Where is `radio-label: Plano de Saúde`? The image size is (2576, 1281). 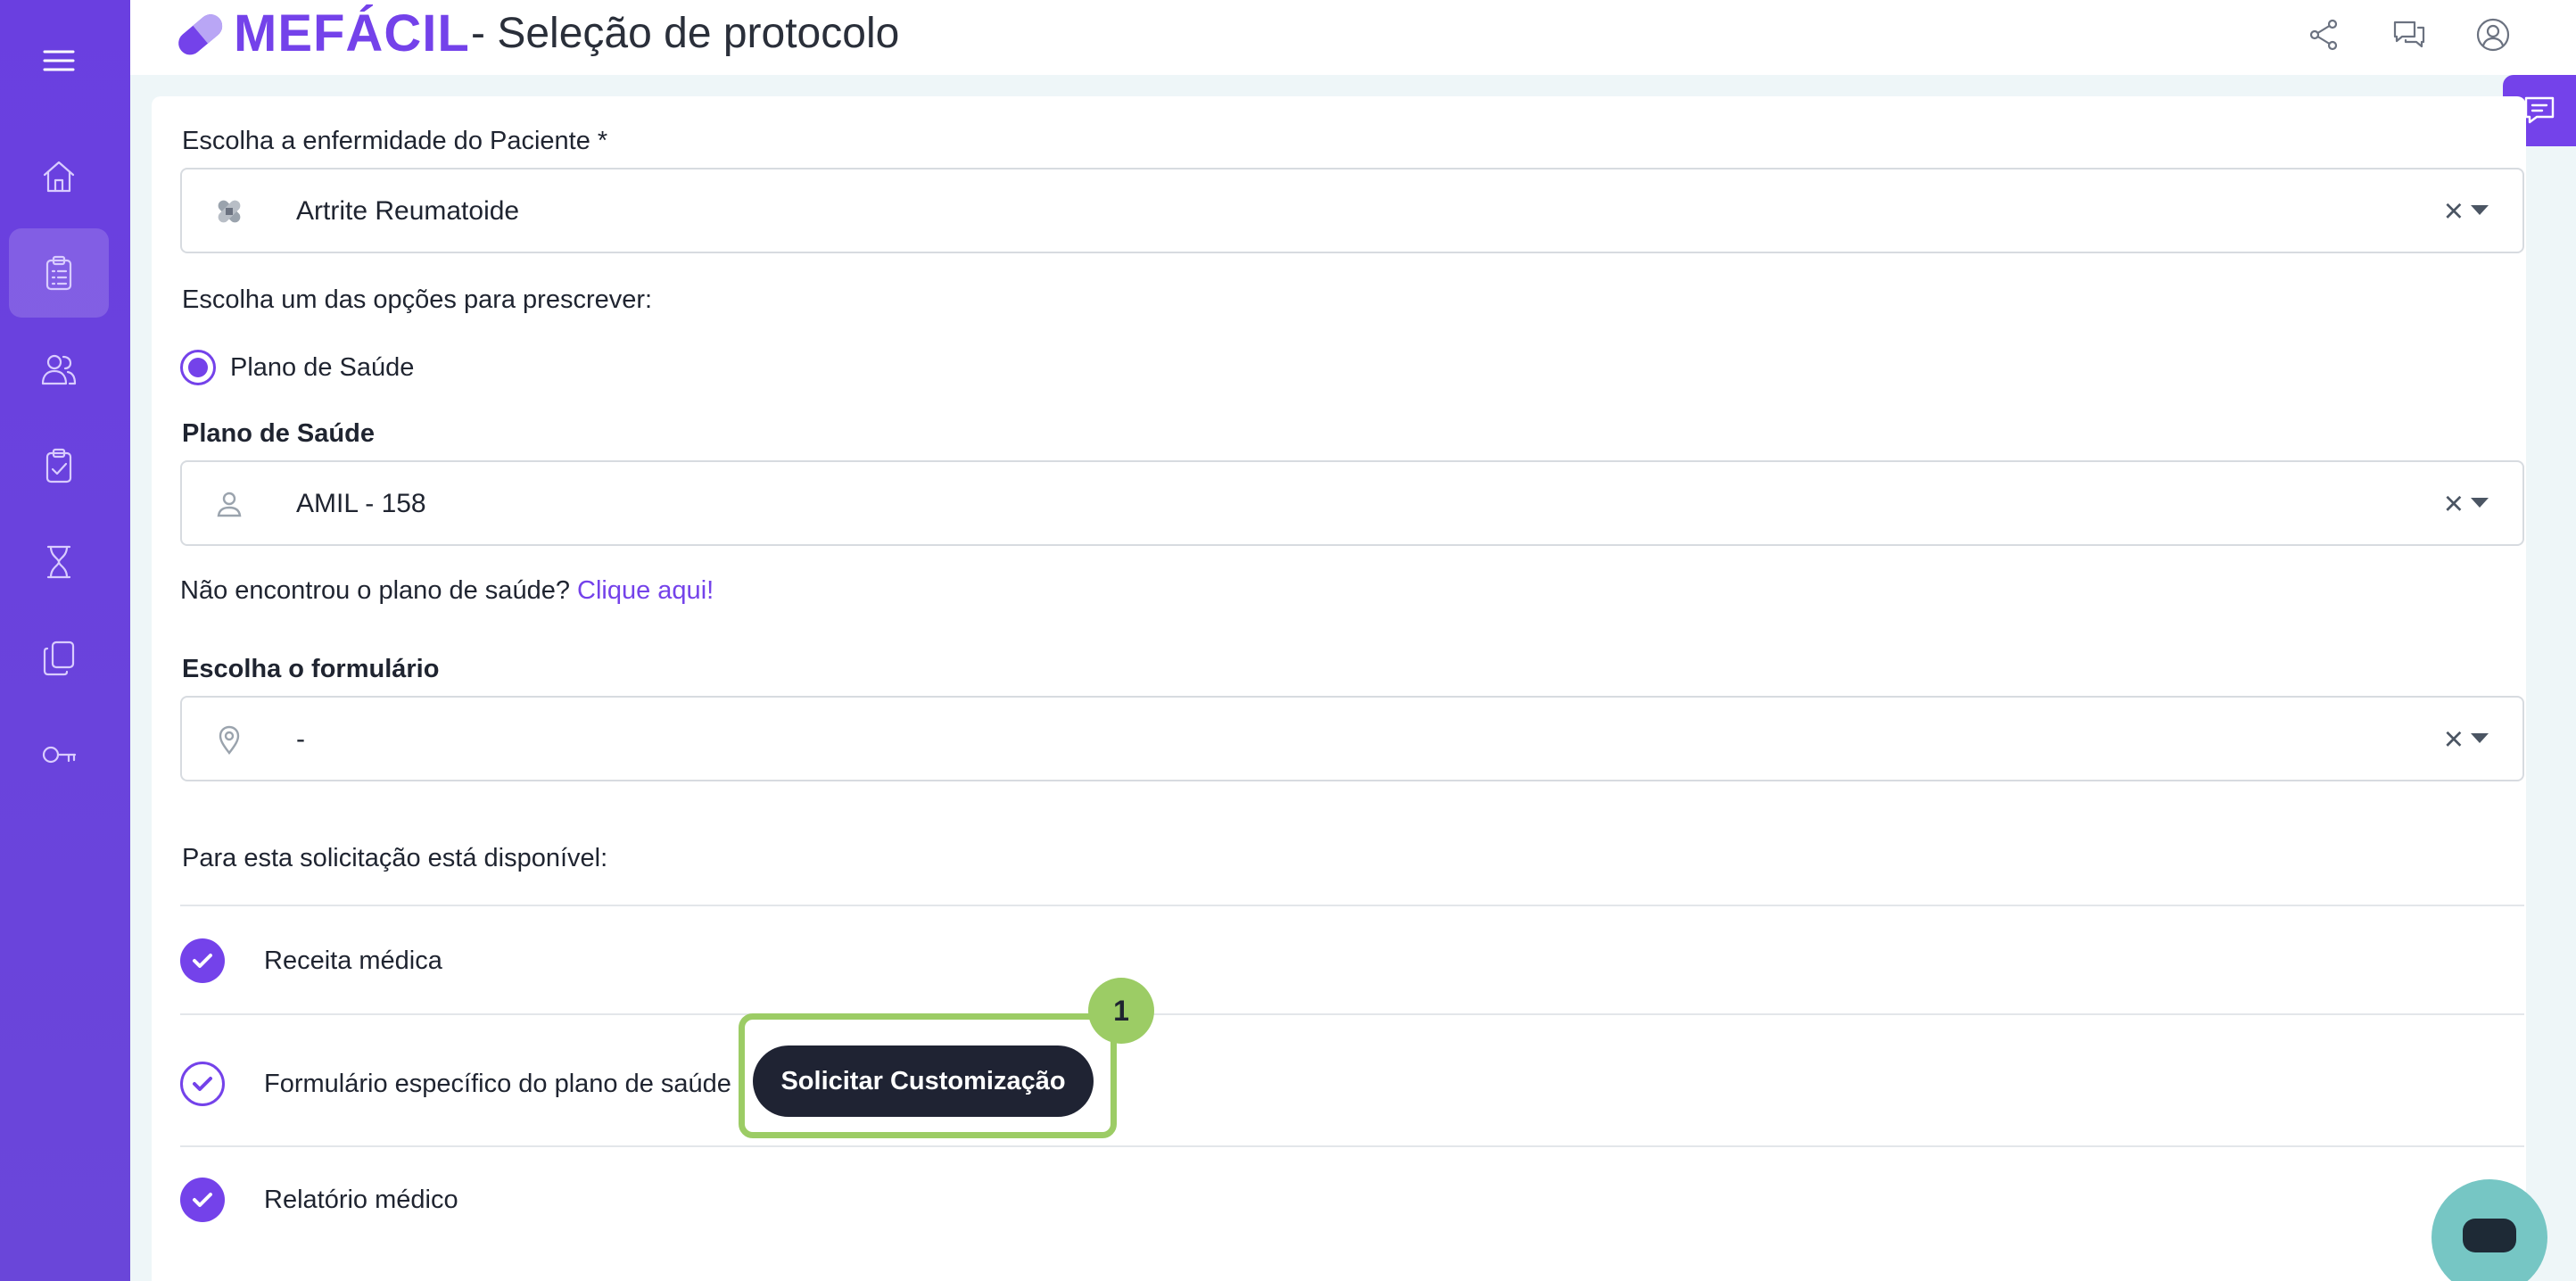 radio-label: Plano de Saúde is located at coordinates (322, 367).